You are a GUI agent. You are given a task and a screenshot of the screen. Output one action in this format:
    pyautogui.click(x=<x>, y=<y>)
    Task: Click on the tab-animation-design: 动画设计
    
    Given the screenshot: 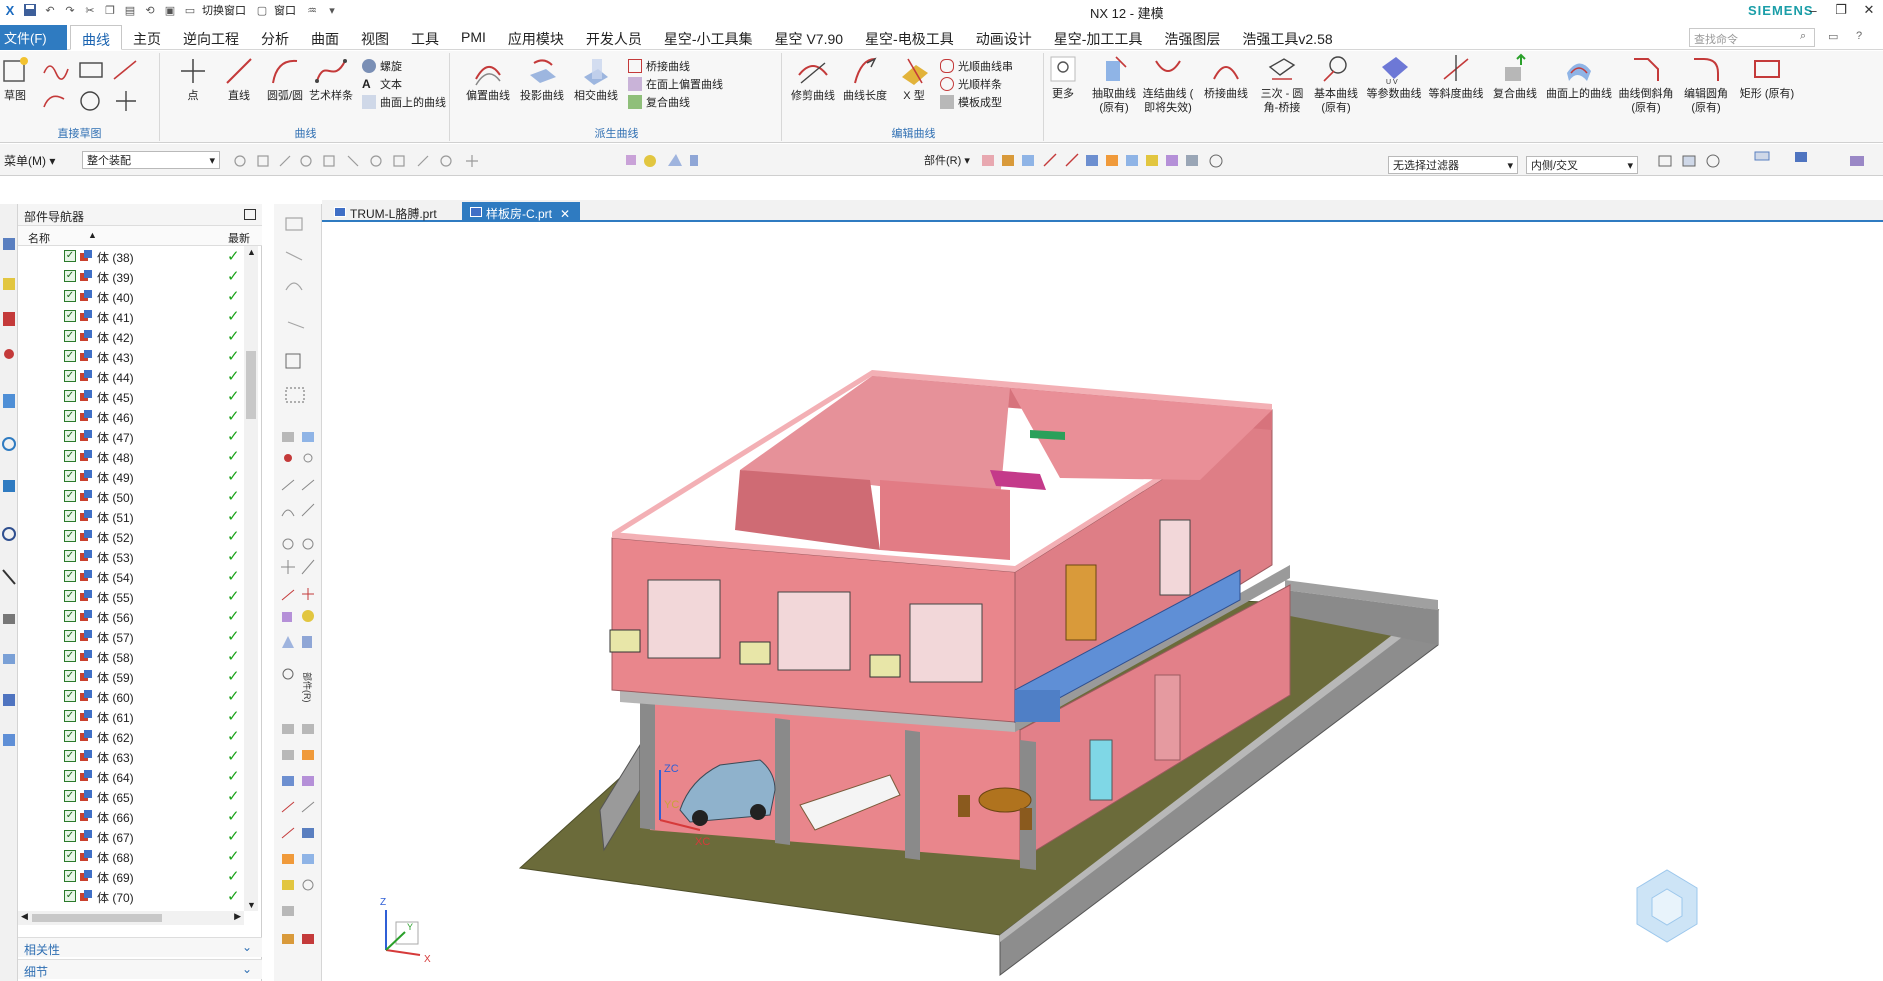 What is the action you would take?
    pyautogui.click(x=1004, y=37)
    